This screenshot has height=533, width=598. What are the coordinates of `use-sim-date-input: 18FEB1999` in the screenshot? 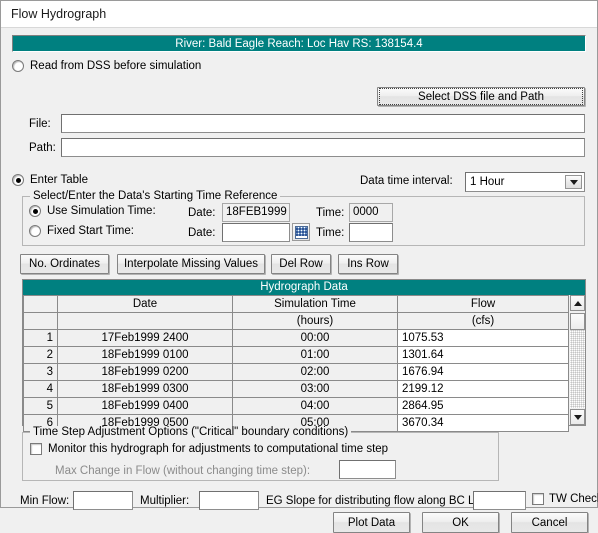 It's located at (256, 212).